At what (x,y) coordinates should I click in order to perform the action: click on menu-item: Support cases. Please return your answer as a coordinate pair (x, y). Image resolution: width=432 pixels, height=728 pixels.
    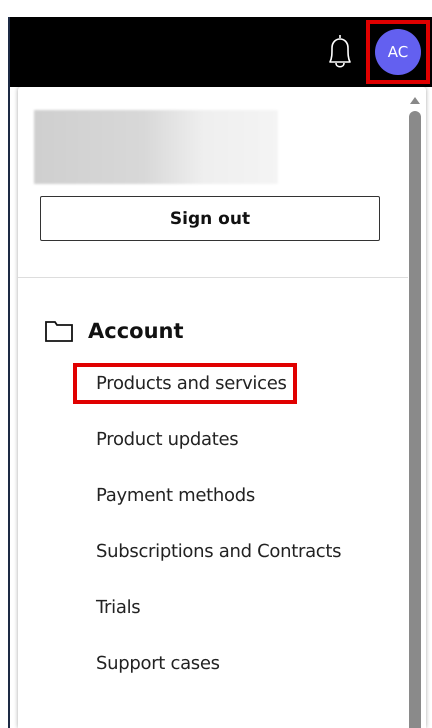
    Looking at the image, I should click on (151, 663).